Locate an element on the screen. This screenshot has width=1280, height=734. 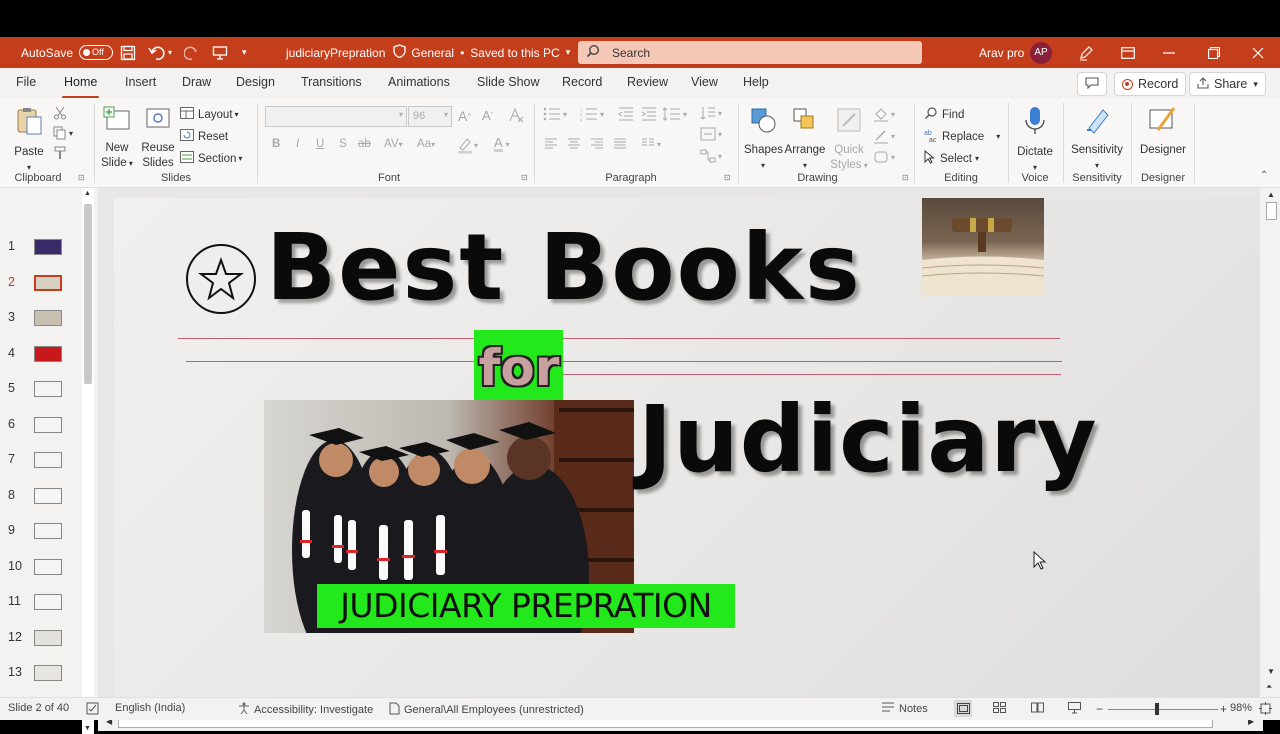
sensitivity-status: General\All Employees (unrestricted) is located at coordinates (486, 710).